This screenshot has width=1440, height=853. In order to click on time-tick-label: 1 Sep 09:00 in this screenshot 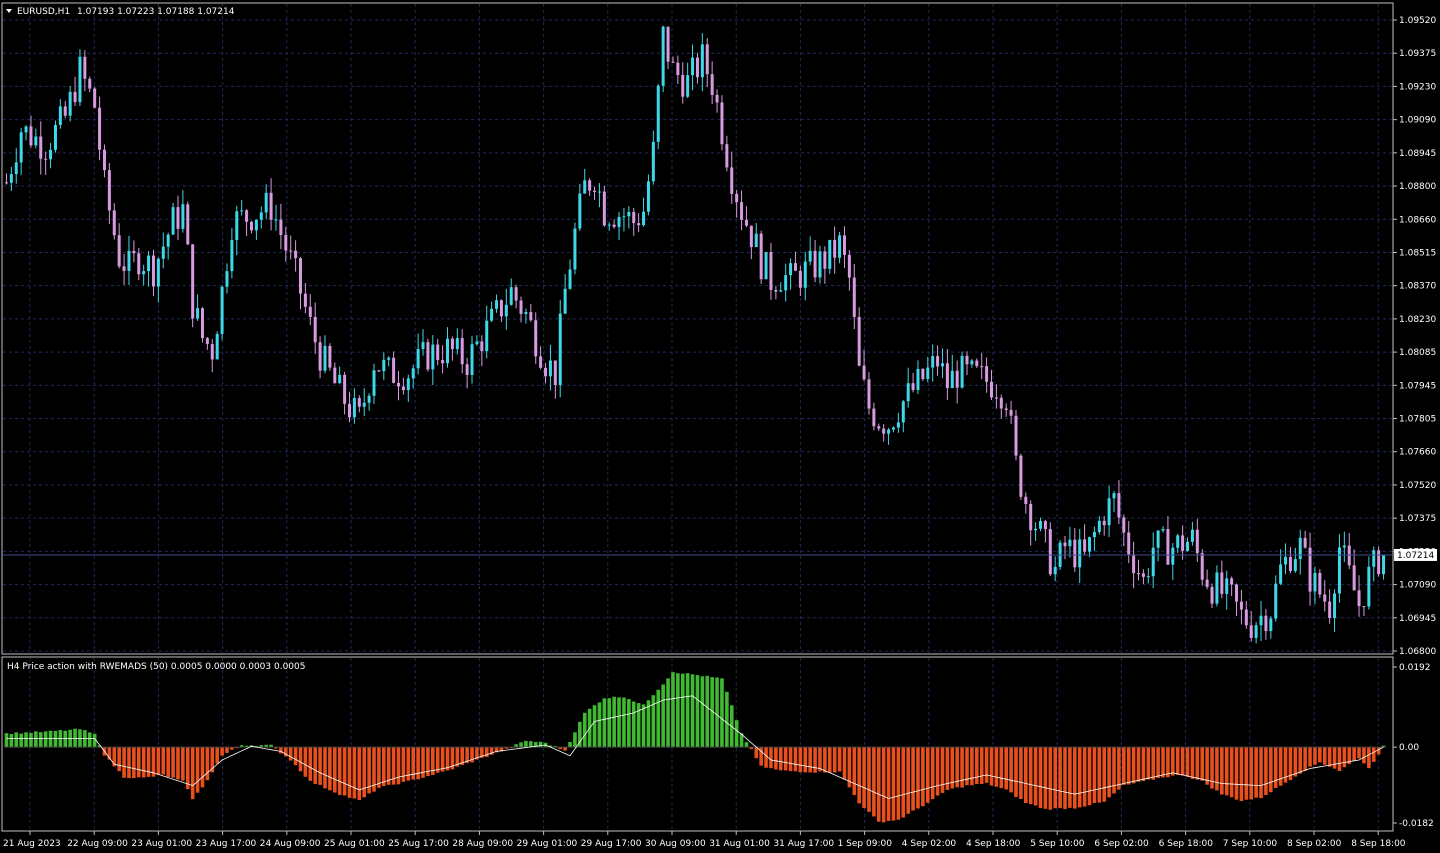, I will do `click(865, 844)`.